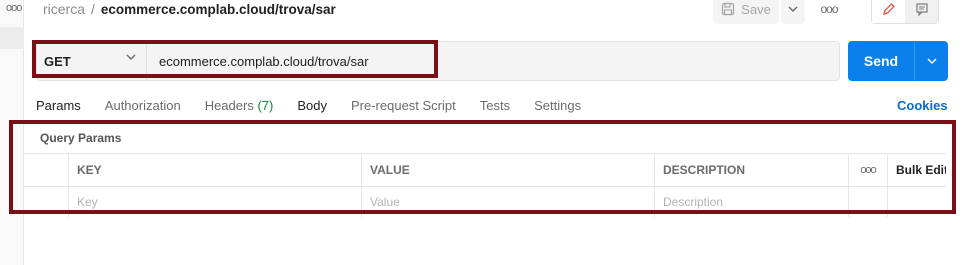  What do you see at coordinates (922, 105) in the screenshot?
I see `cookies-link: Cookies` at bounding box center [922, 105].